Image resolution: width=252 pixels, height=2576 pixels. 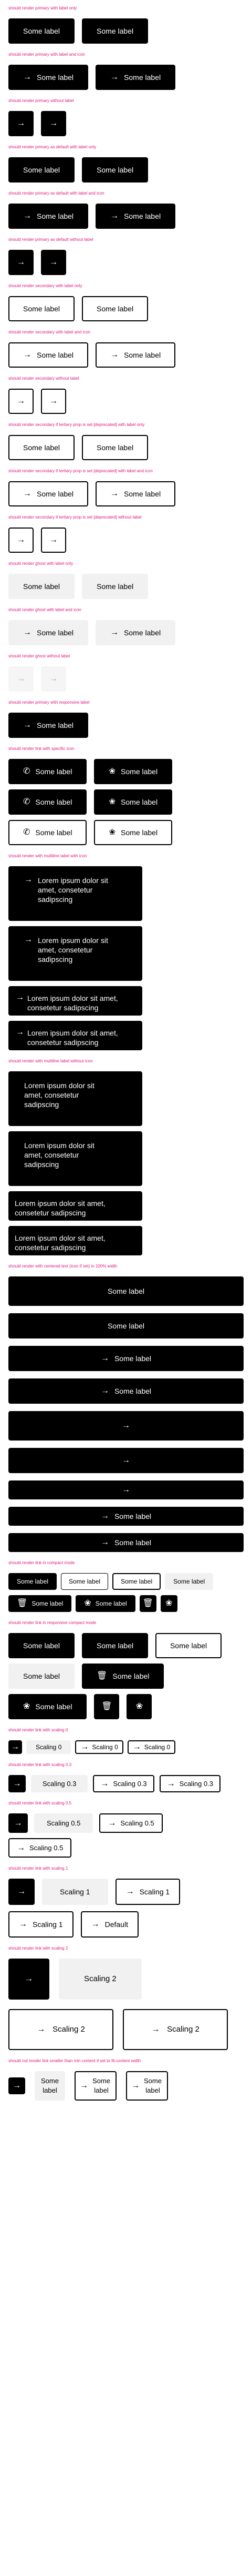 I want to click on responsive-compact-icon-button: ❀, so click(x=139, y=1707).